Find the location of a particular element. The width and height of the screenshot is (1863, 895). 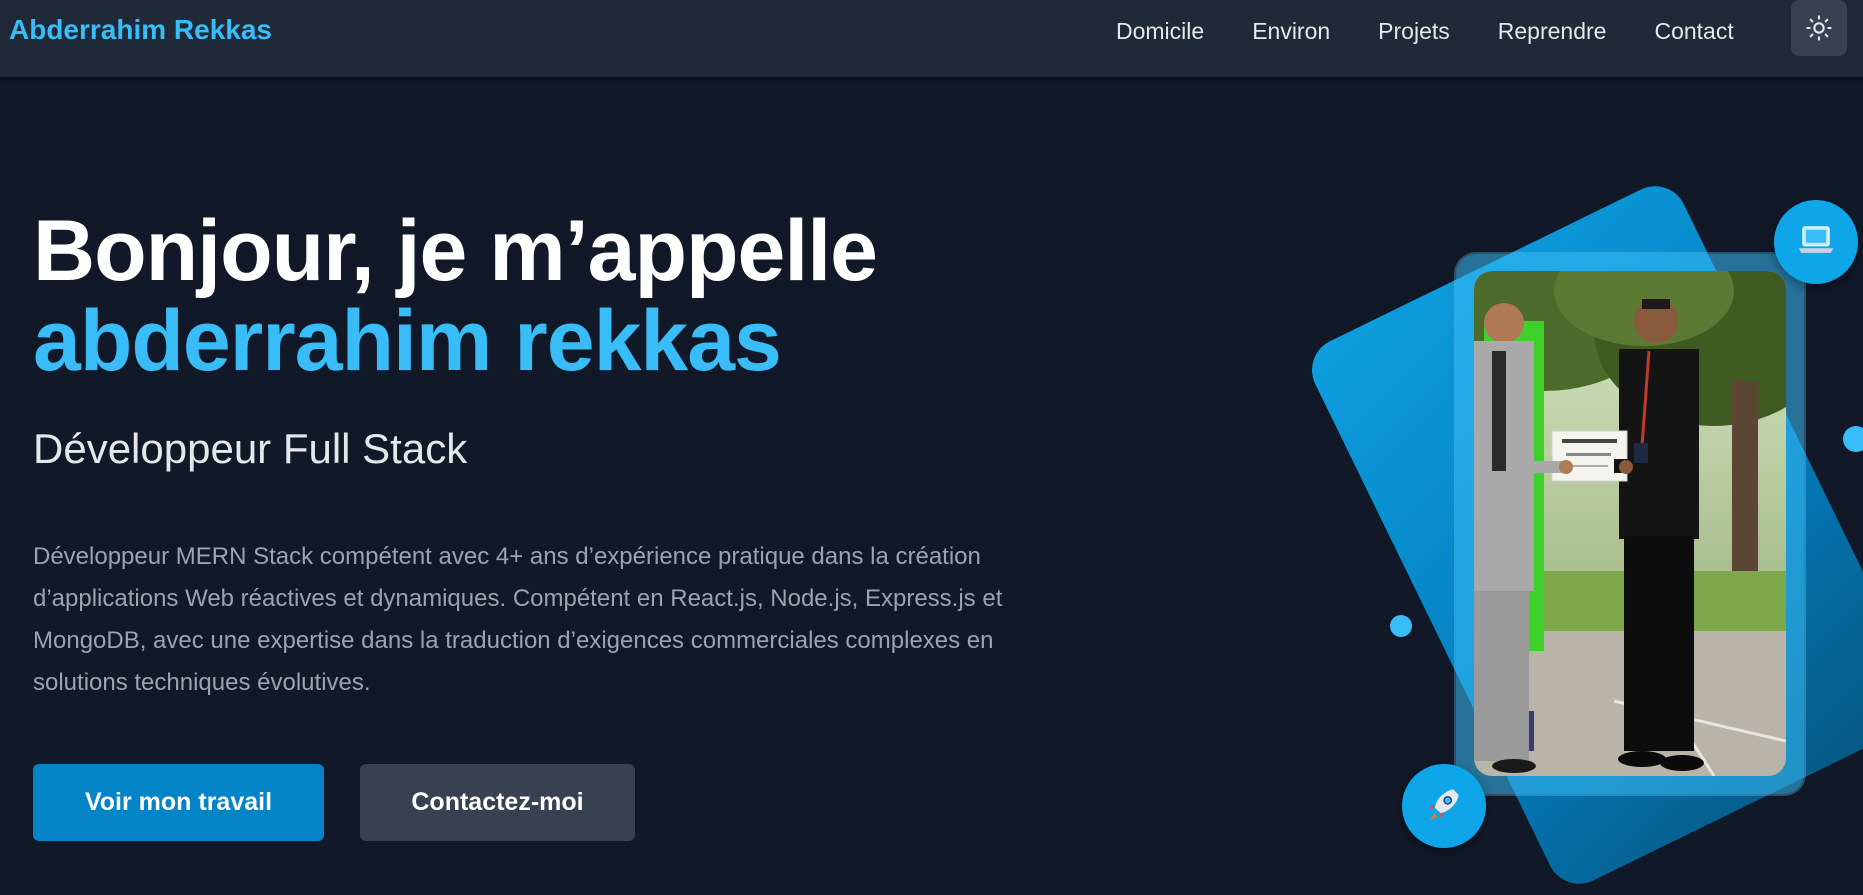

view-work-button: Voir mon travail is located at coordinates (178, 802).